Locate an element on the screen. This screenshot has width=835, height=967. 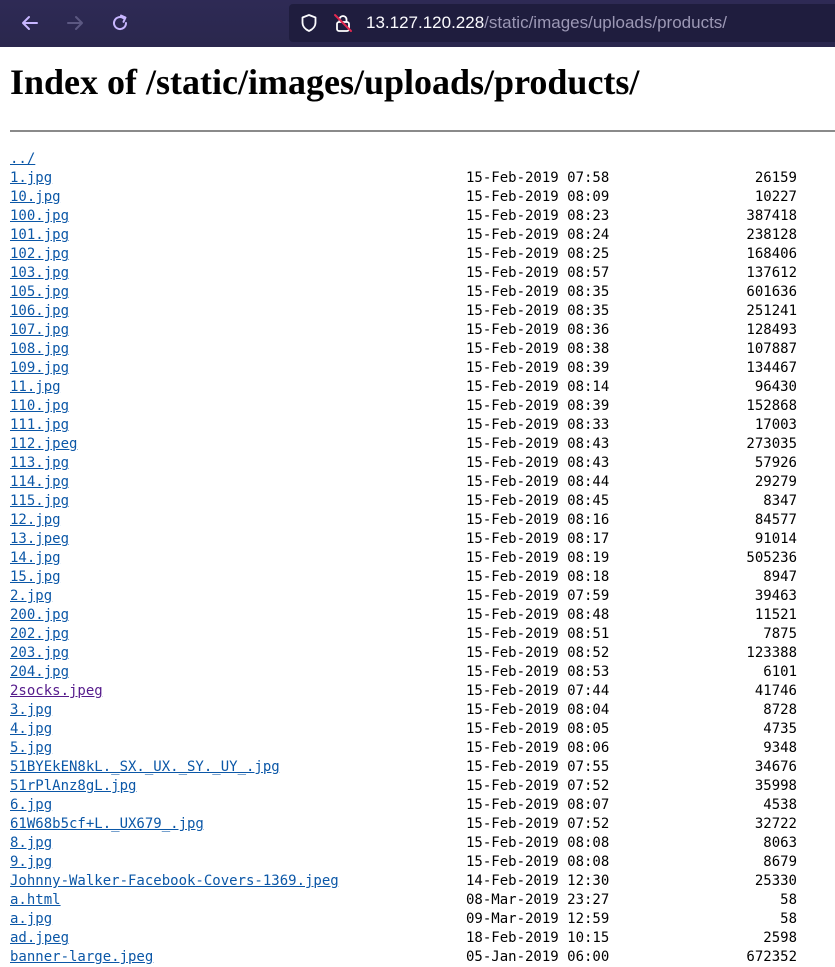
file-link: 113.jpg is located at coordinates (39, 463).